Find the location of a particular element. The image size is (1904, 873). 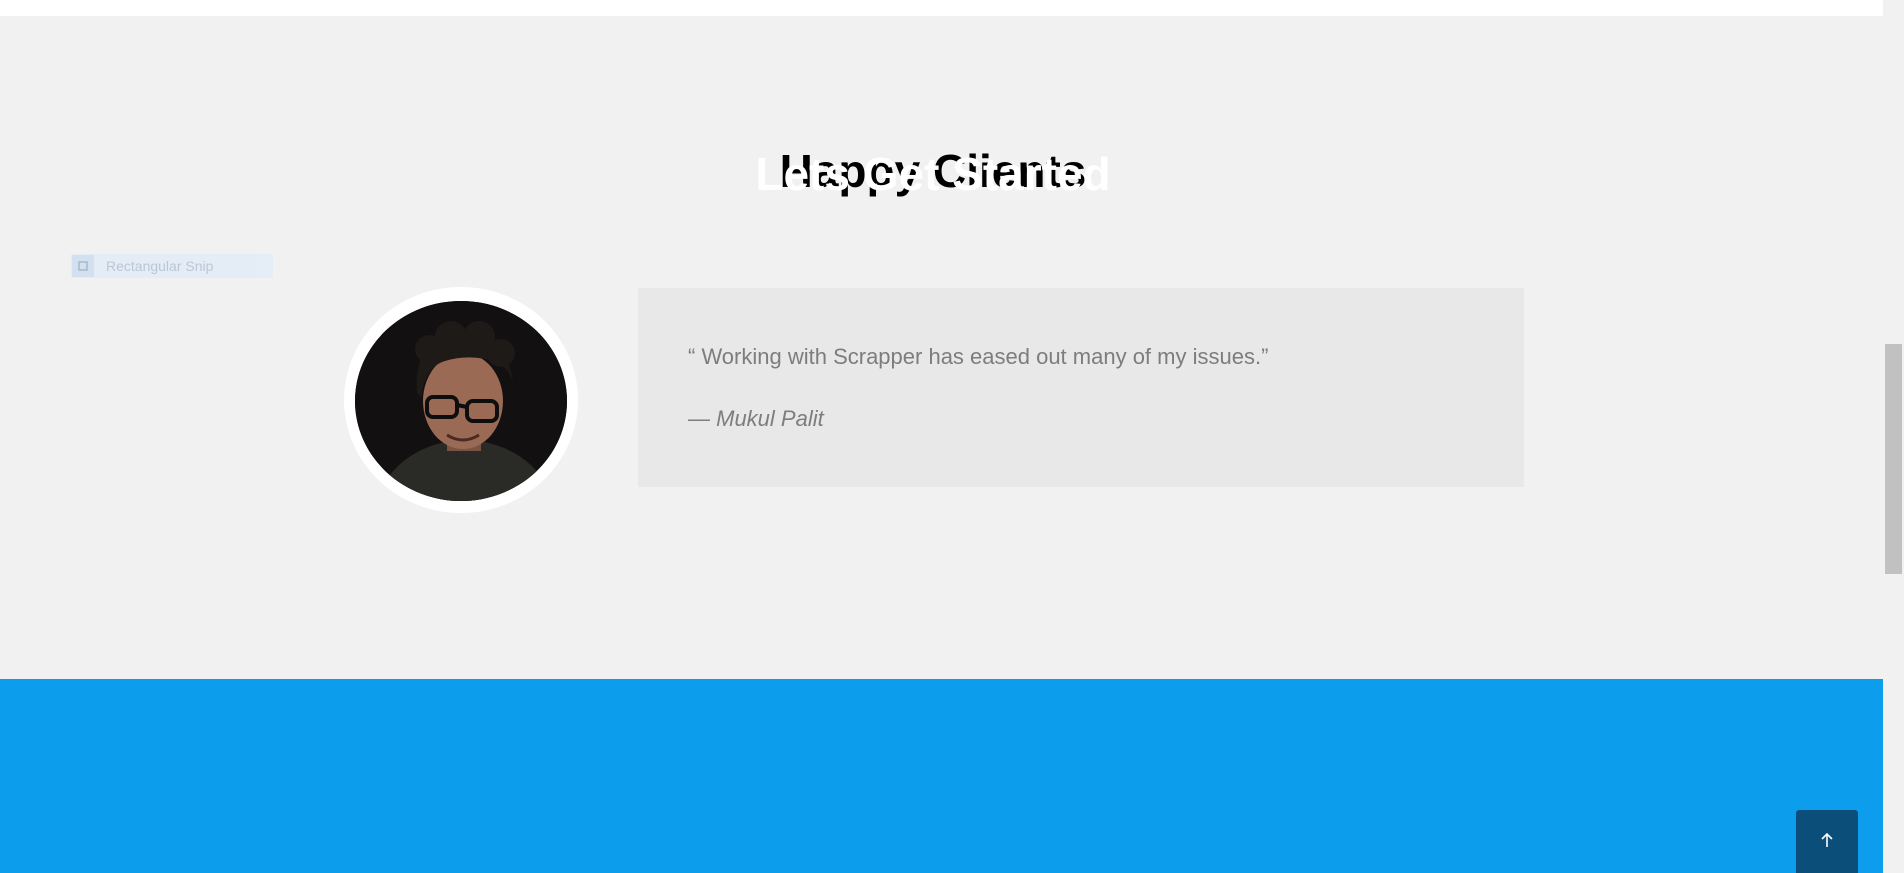

back-to-top-button is located at coordinates (1827, 841).